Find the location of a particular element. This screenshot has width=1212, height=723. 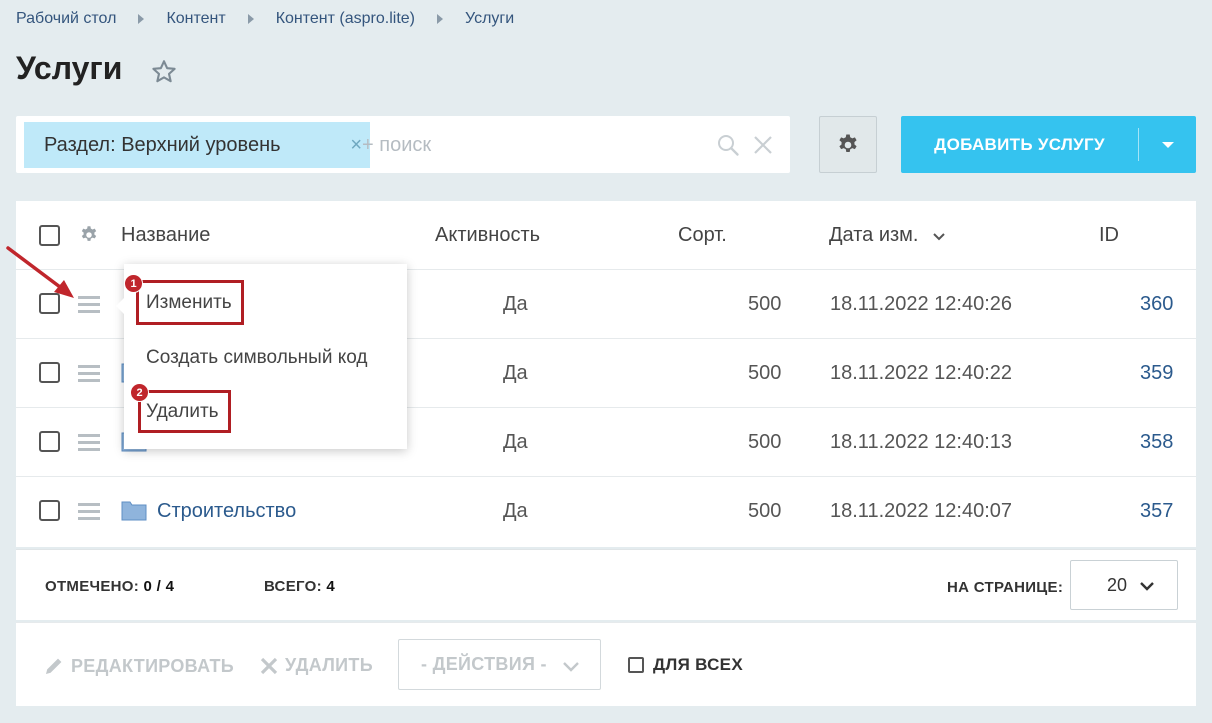

breadcrumb-item-desktop: Рабочий стол is located at coordinates (66, 19).